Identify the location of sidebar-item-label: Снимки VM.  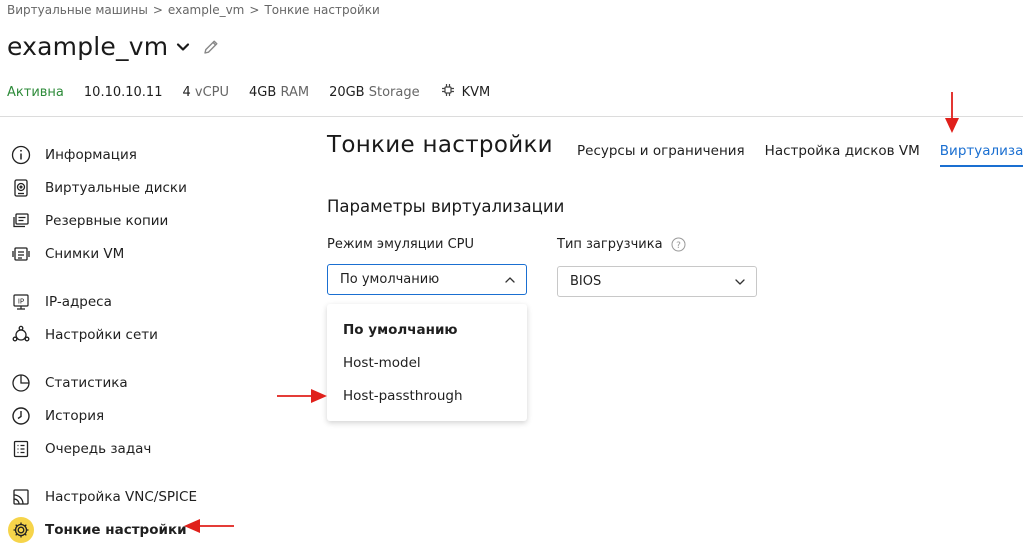
(85, 253).